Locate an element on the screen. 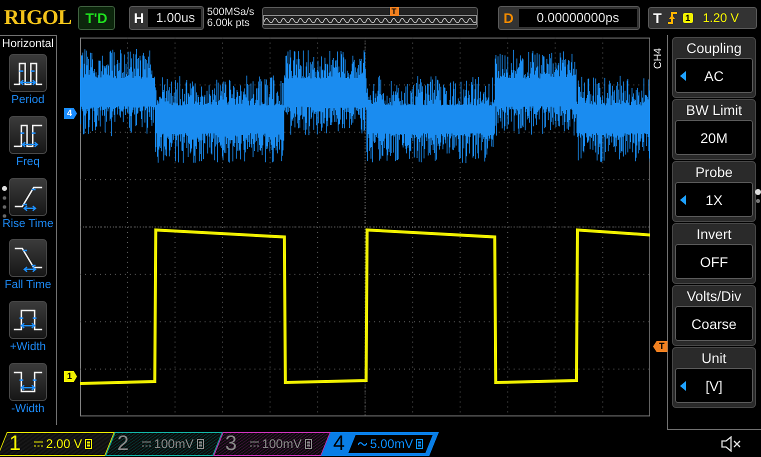  channel-number: 3 is located at coordinates (231, 444).